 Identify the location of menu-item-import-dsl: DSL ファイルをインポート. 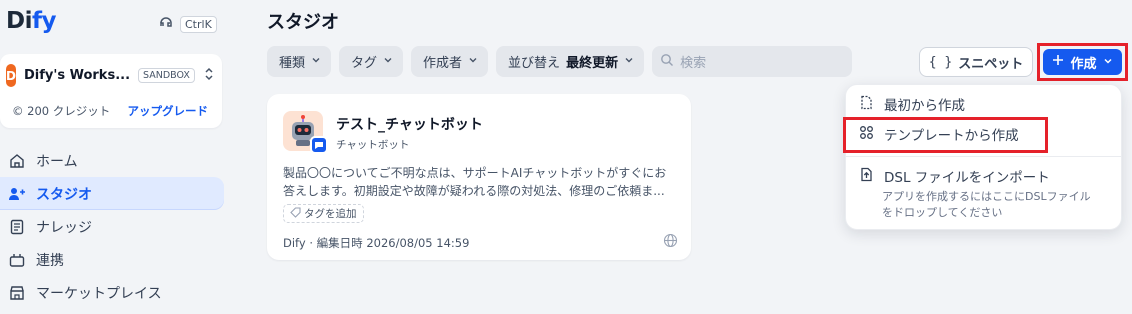
(983, 176).